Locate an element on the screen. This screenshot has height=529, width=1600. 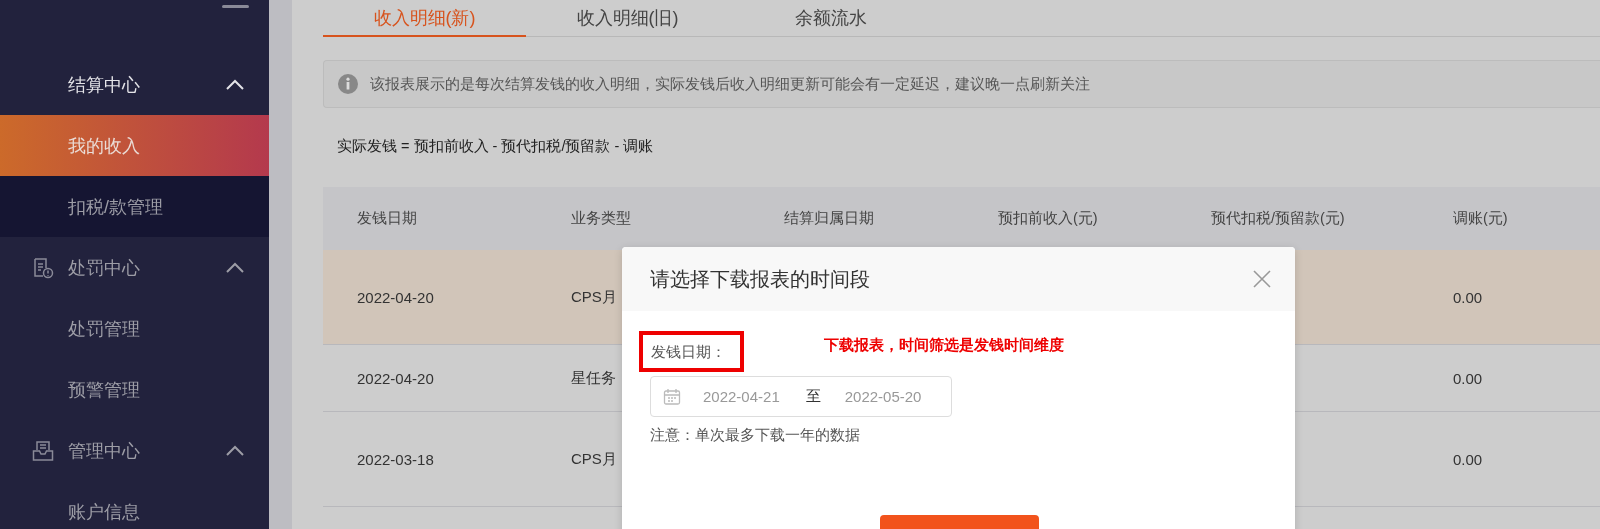
formula-text: 实际发钱 = 预扣前收入 - 预代扣税/预留款 - 调账 is located at coordinates (495, 146).